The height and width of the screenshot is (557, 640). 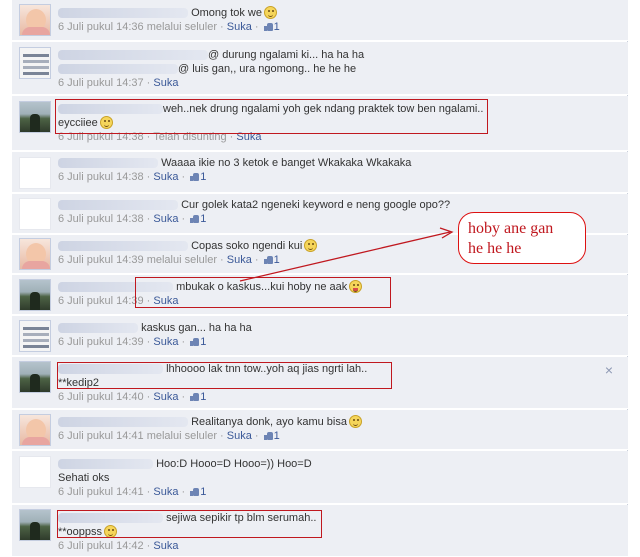 I want to click on comment-text: Realitanya donk, ayo kamu bisa, so click(x=269, y=422).